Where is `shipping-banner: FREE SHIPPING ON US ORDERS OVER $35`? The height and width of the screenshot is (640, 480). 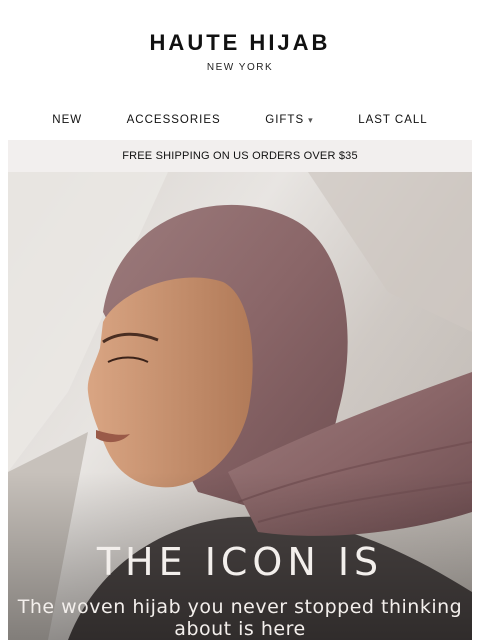 shipping-banner: FREE SHIPPING ON US ORDERS OVER $35 is located at coordinates (240, 156).